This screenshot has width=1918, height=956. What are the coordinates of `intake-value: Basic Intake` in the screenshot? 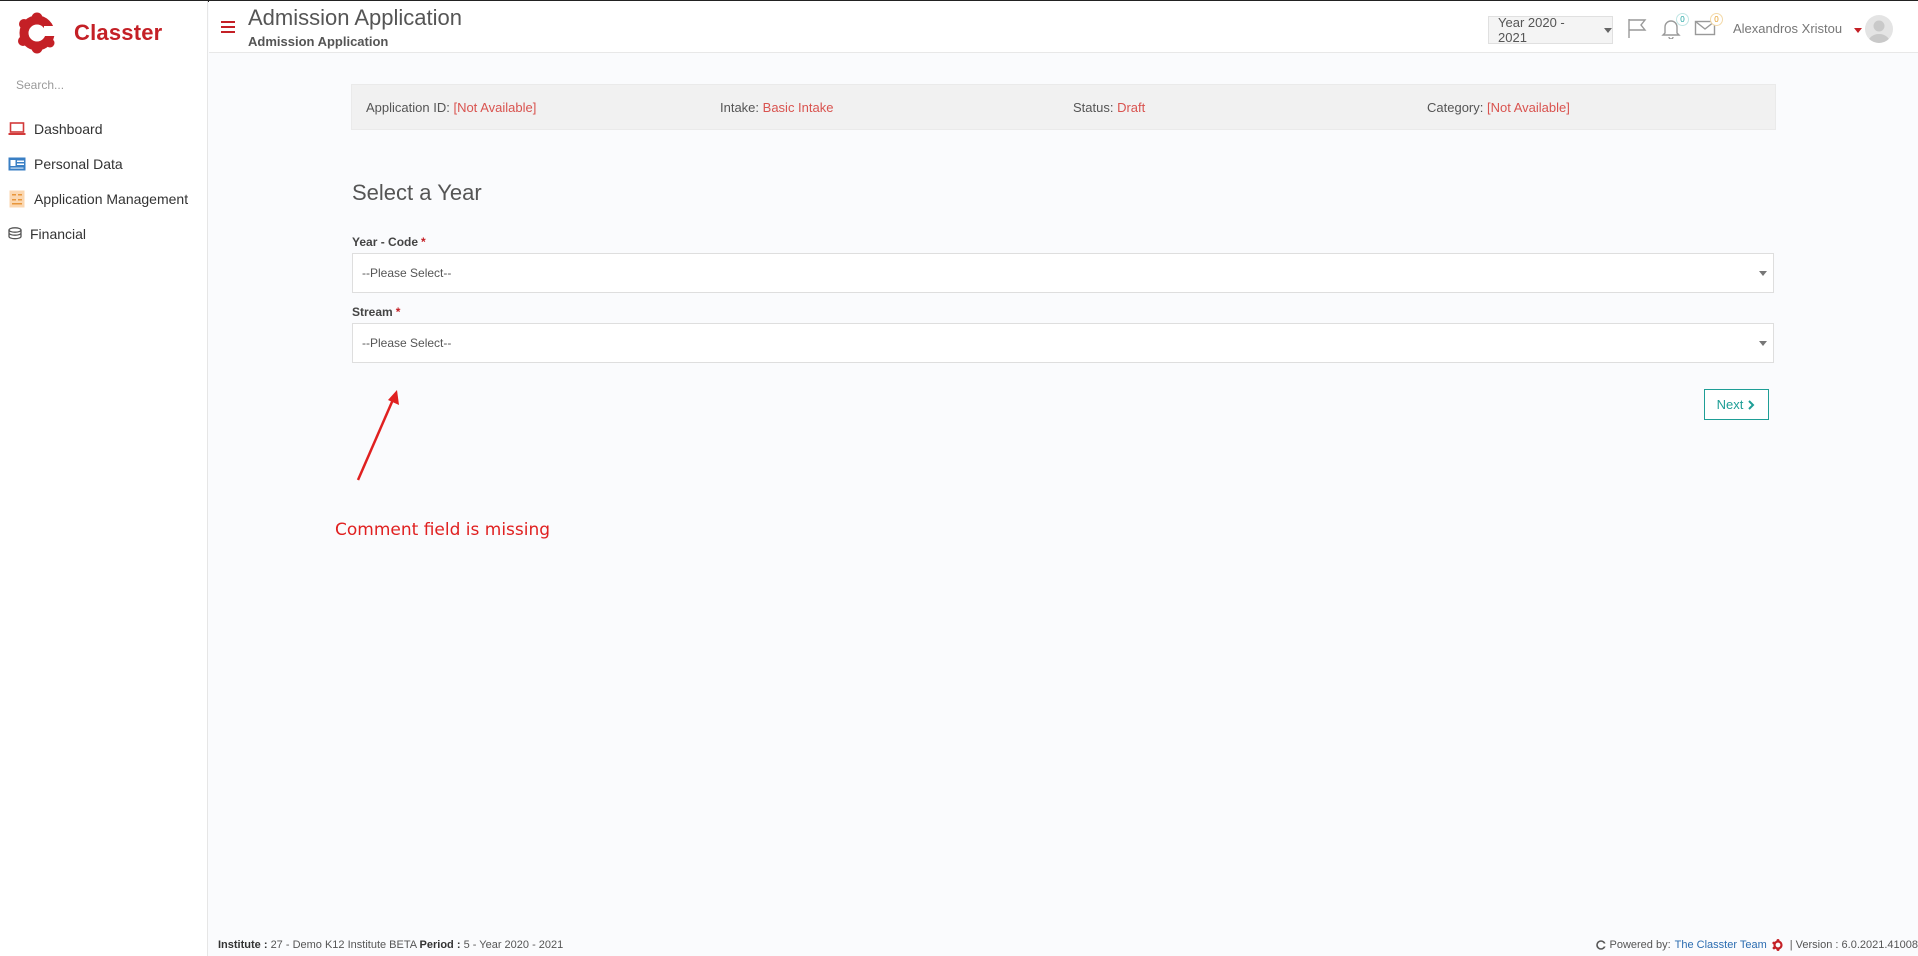 It's located at (798, 107).